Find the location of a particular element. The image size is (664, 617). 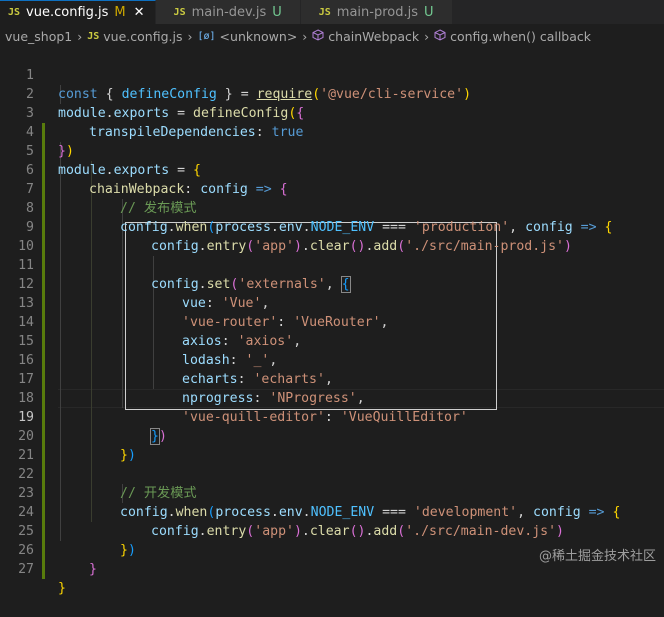

code-line: 22 // 开发模式 is located at coordinates (107, 484).